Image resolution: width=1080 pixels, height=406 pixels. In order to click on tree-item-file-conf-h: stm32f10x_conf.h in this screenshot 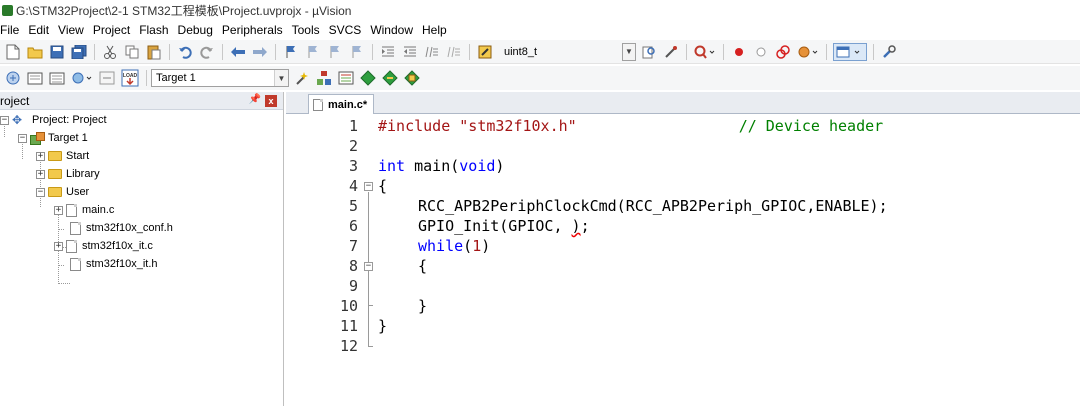, I will do `click(121, 228)`.